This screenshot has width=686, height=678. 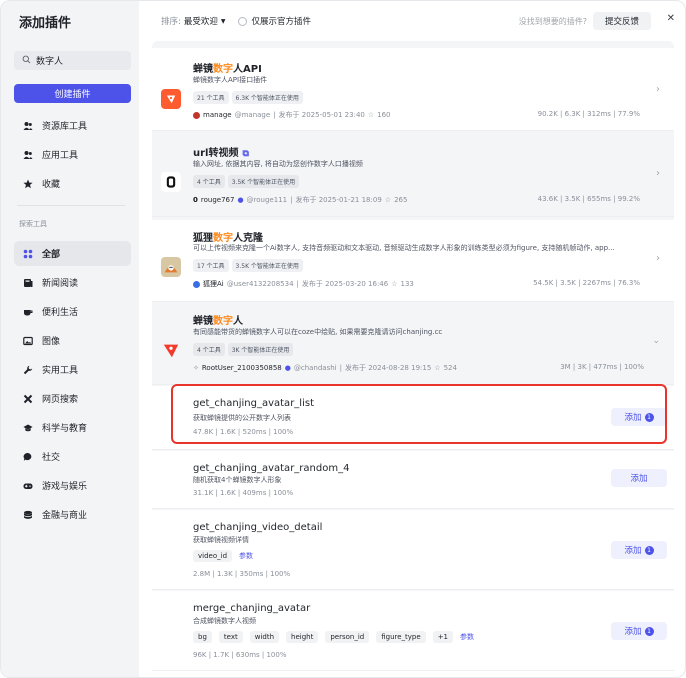 I want to click on author-handle: @chandashi, so click(x=315, y=368).